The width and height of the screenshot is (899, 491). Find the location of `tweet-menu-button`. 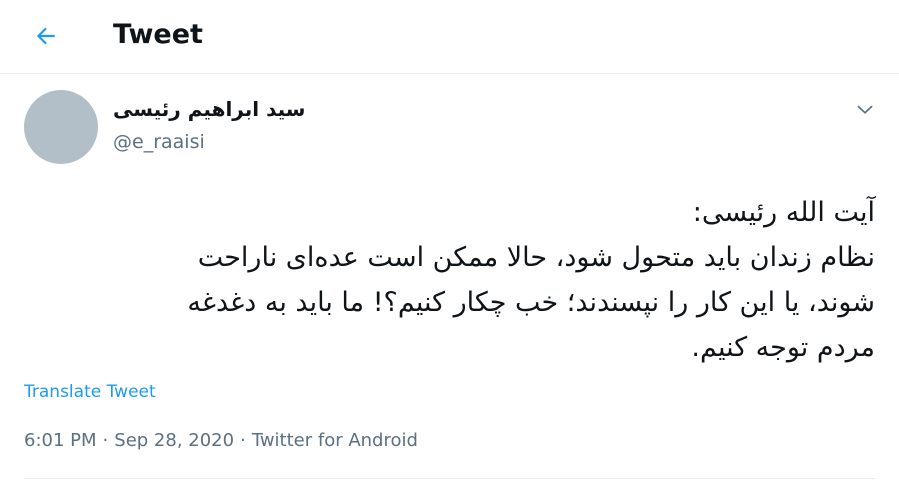

tweet-menu-button is located at coordinates (865, 109).